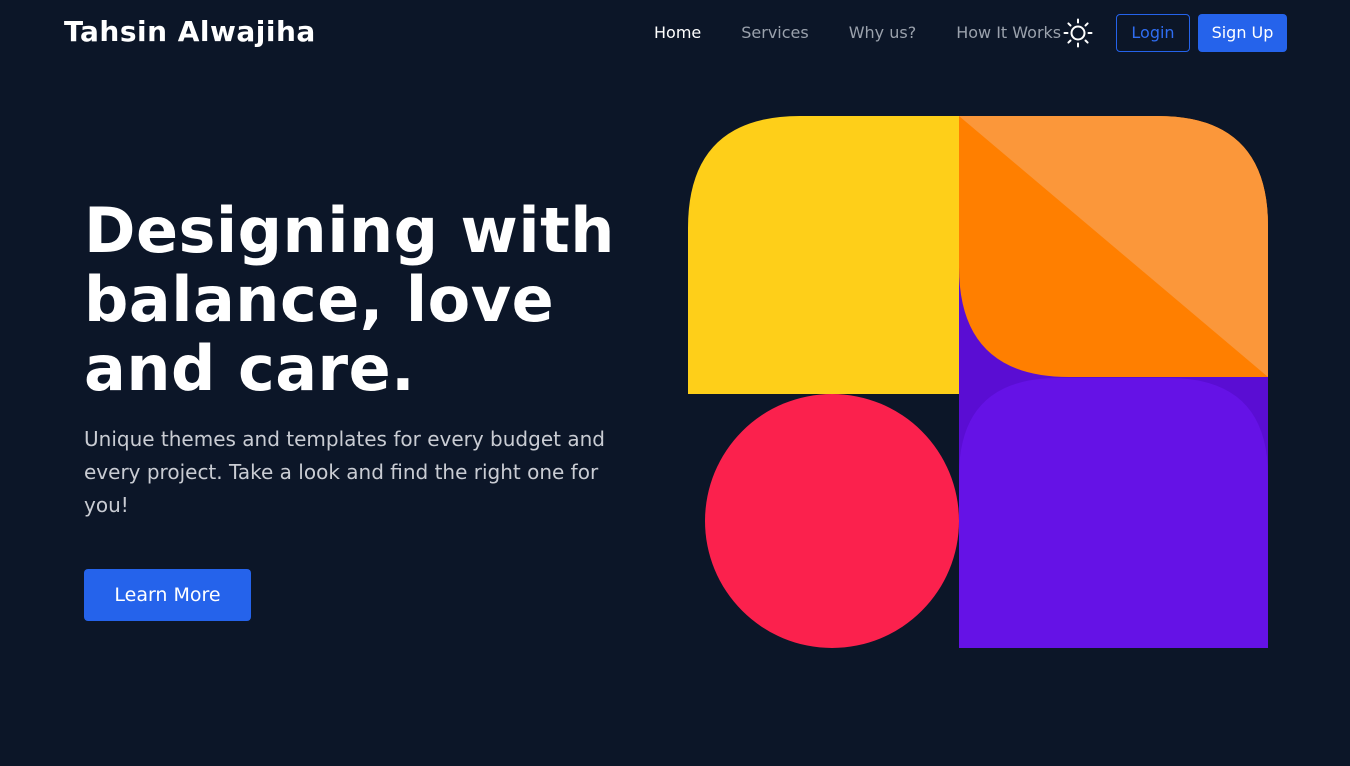 This screenshot has height=766, width=1350. Describe the element at coordinates (190, 32) in the screenshot. I see `brand-logo: Tahsin Alwajiha` at that location.